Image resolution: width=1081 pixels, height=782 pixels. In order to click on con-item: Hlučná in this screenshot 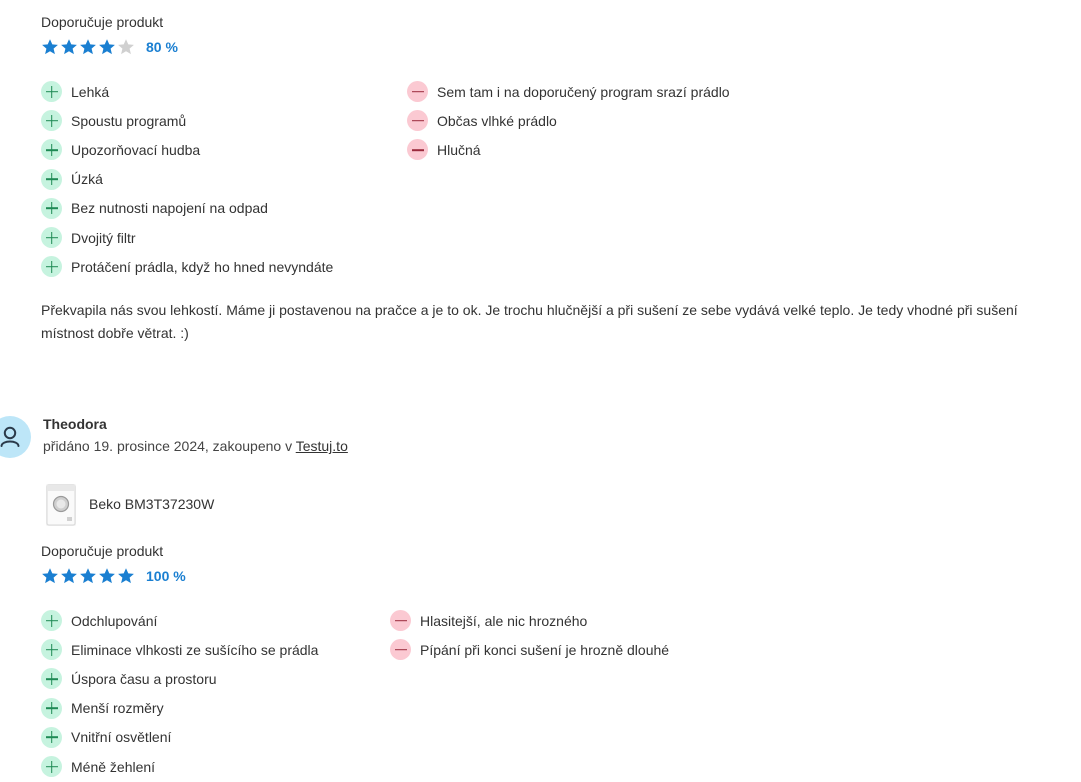, I will do `click(568, 149)`.